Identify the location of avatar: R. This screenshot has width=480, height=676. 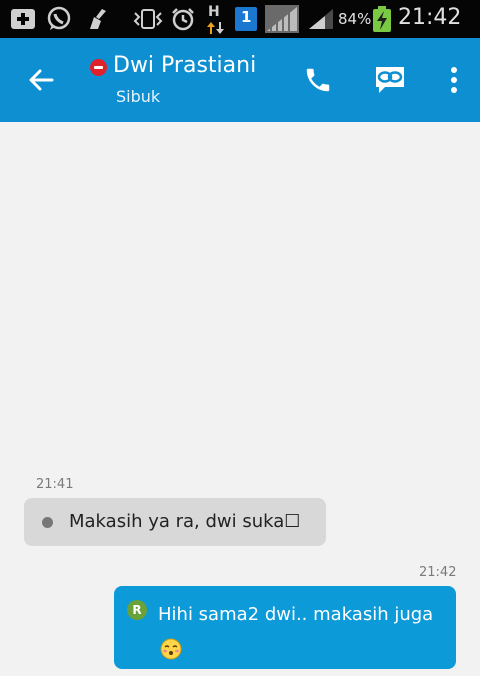
(137, 610).